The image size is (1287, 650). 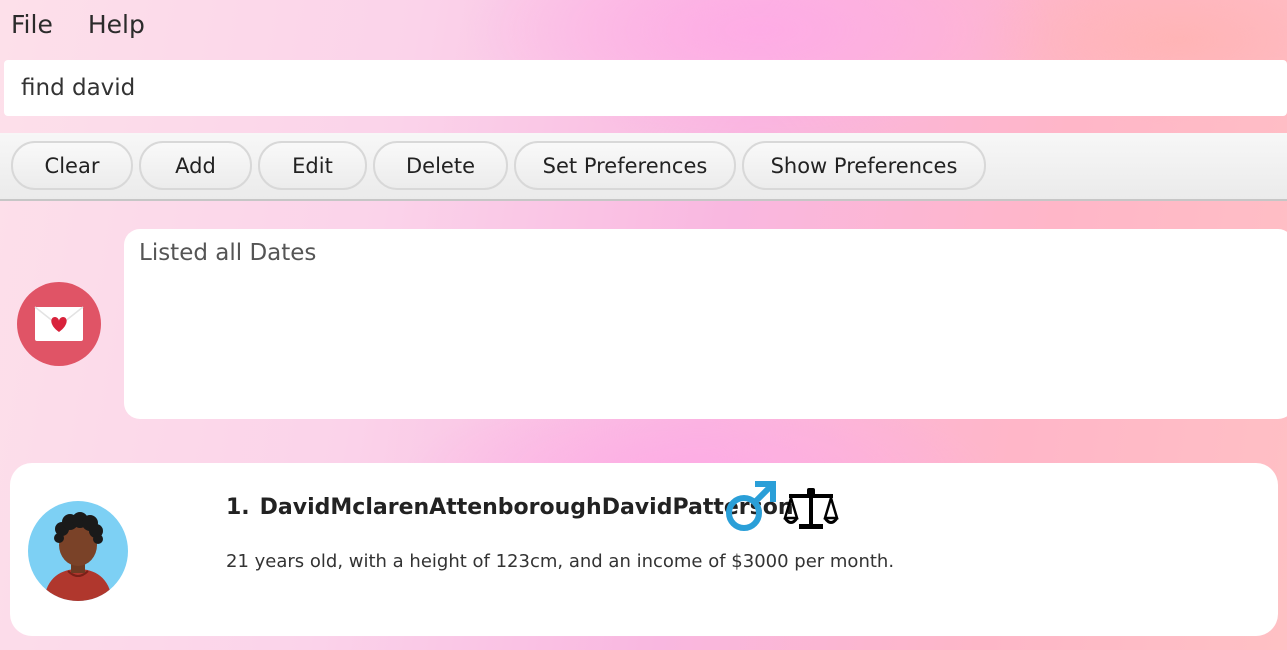 I want to click on delete-button: Delete, so click(x=440, y=165).